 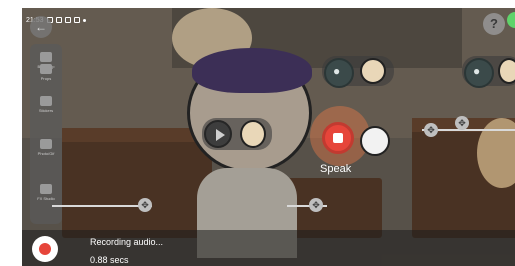 I want to click on toolbar-item-label: FX Studio, so click(x=46, y=198).